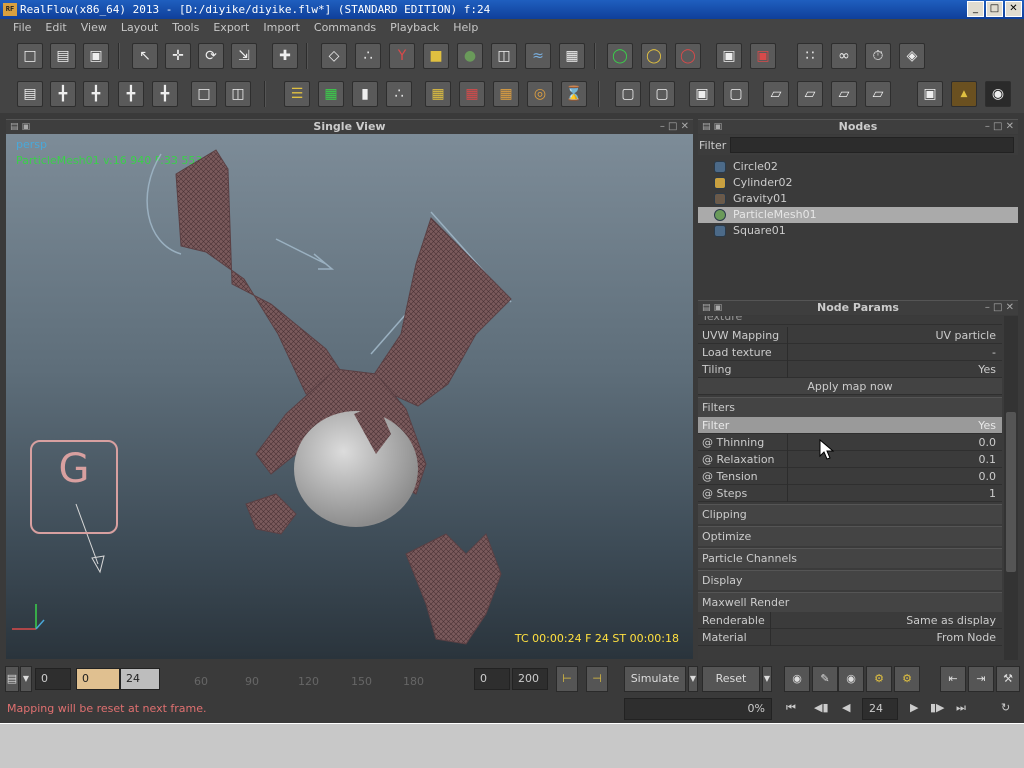 This screenshot has height=768, width=1024. I want to click on add-force-icon: Y, so click(402, 56).